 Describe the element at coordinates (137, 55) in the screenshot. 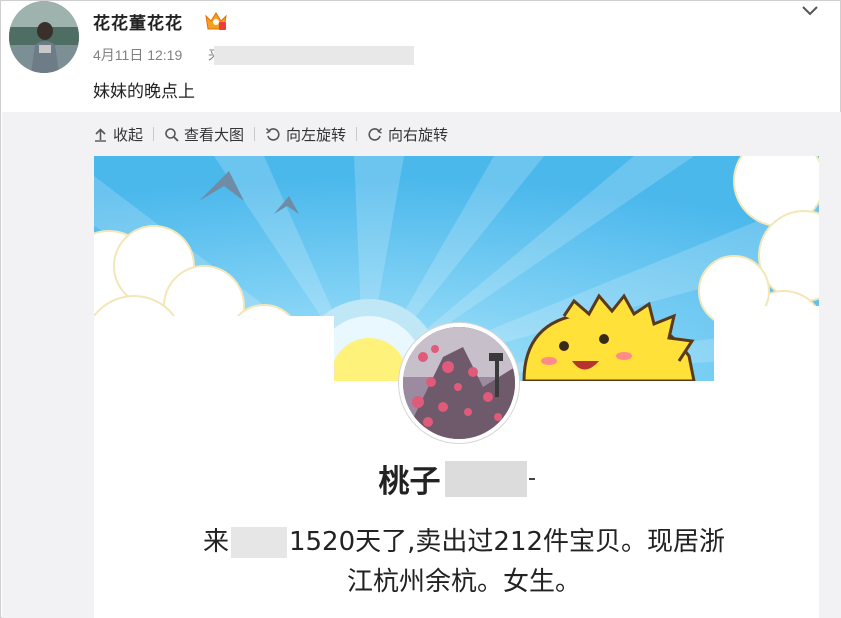

I see `post-date: 4月11日 12:19` at that location.